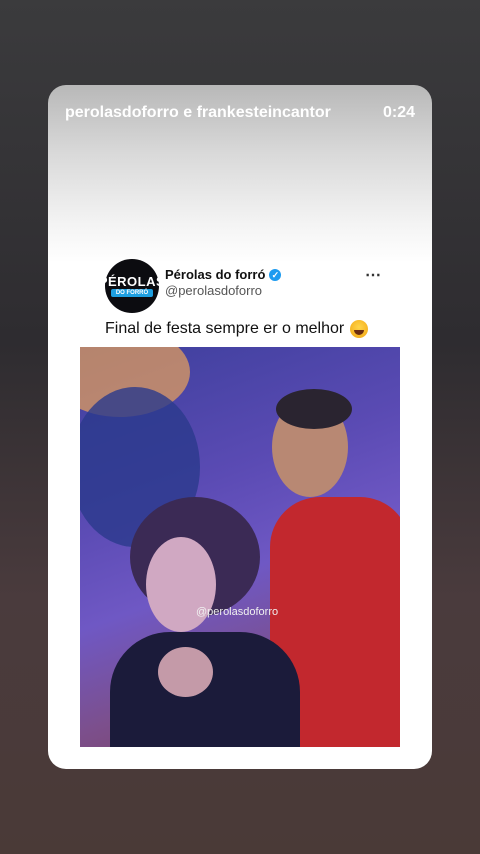  Describe the element at coordinates (398, 112) in the screenshot. I see `story-timer: 0:24` at that location.